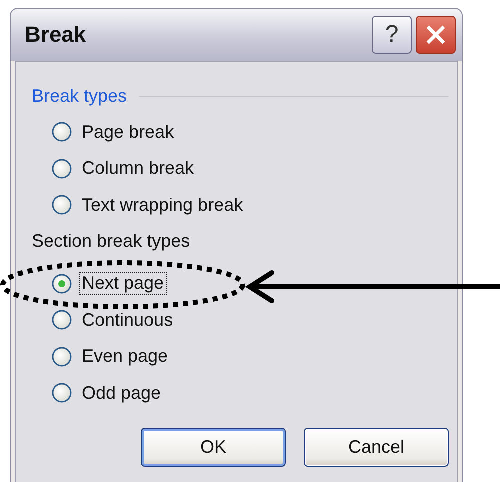 This screenshot has width=502, height=482. I want to click on close-icon, so click(436, 35).